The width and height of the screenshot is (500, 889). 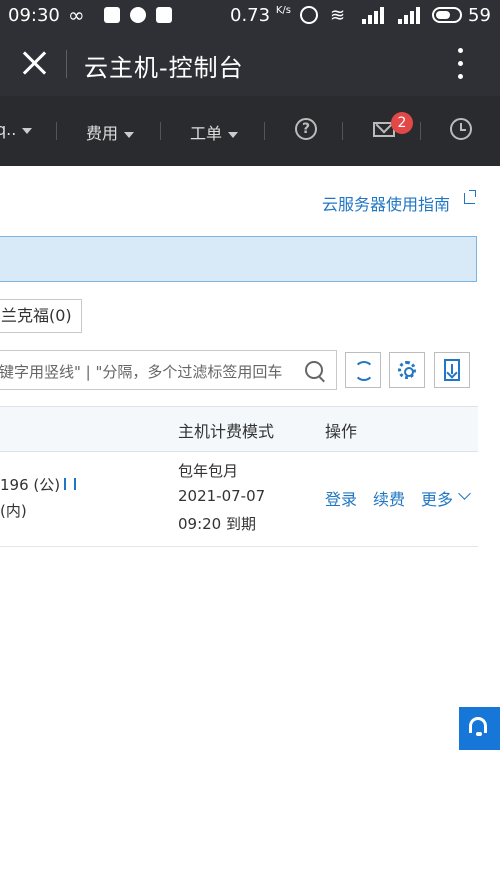 I want to click on column-header-actions: 操作, so click(x=341, y=431).